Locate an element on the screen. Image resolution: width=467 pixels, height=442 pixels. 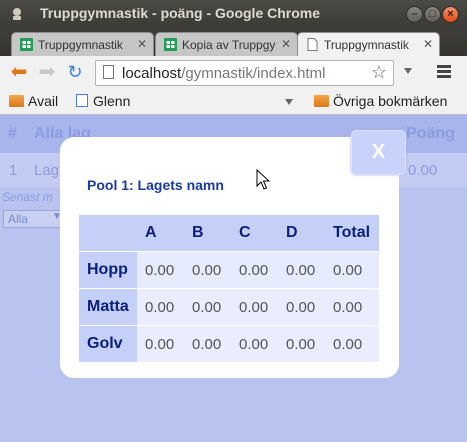
maximize-button: □ is located at coordinates (432, 14).